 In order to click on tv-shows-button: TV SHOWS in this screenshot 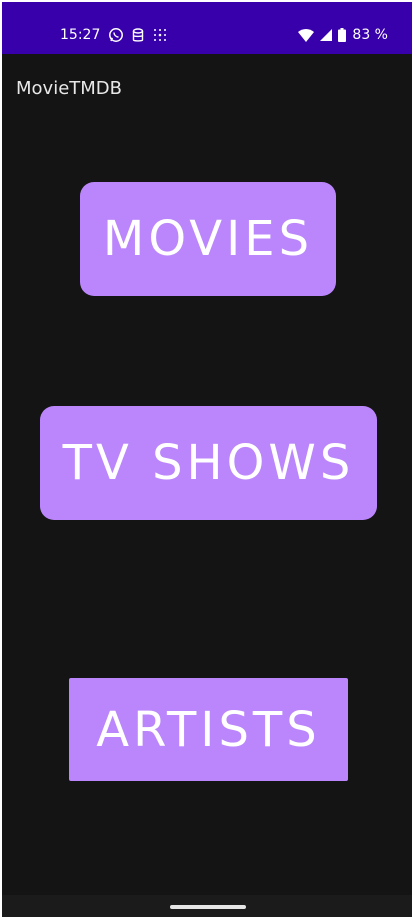, I will do `click(208, 463)`.